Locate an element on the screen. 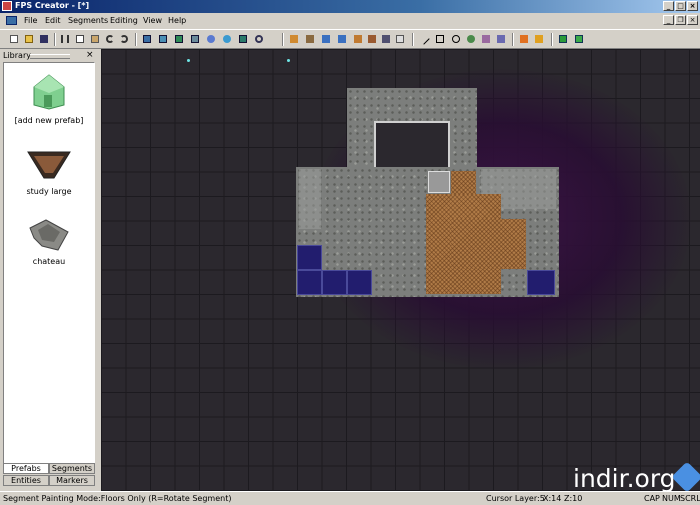  tab-entities: Entities is located at coordinates (26, 480).